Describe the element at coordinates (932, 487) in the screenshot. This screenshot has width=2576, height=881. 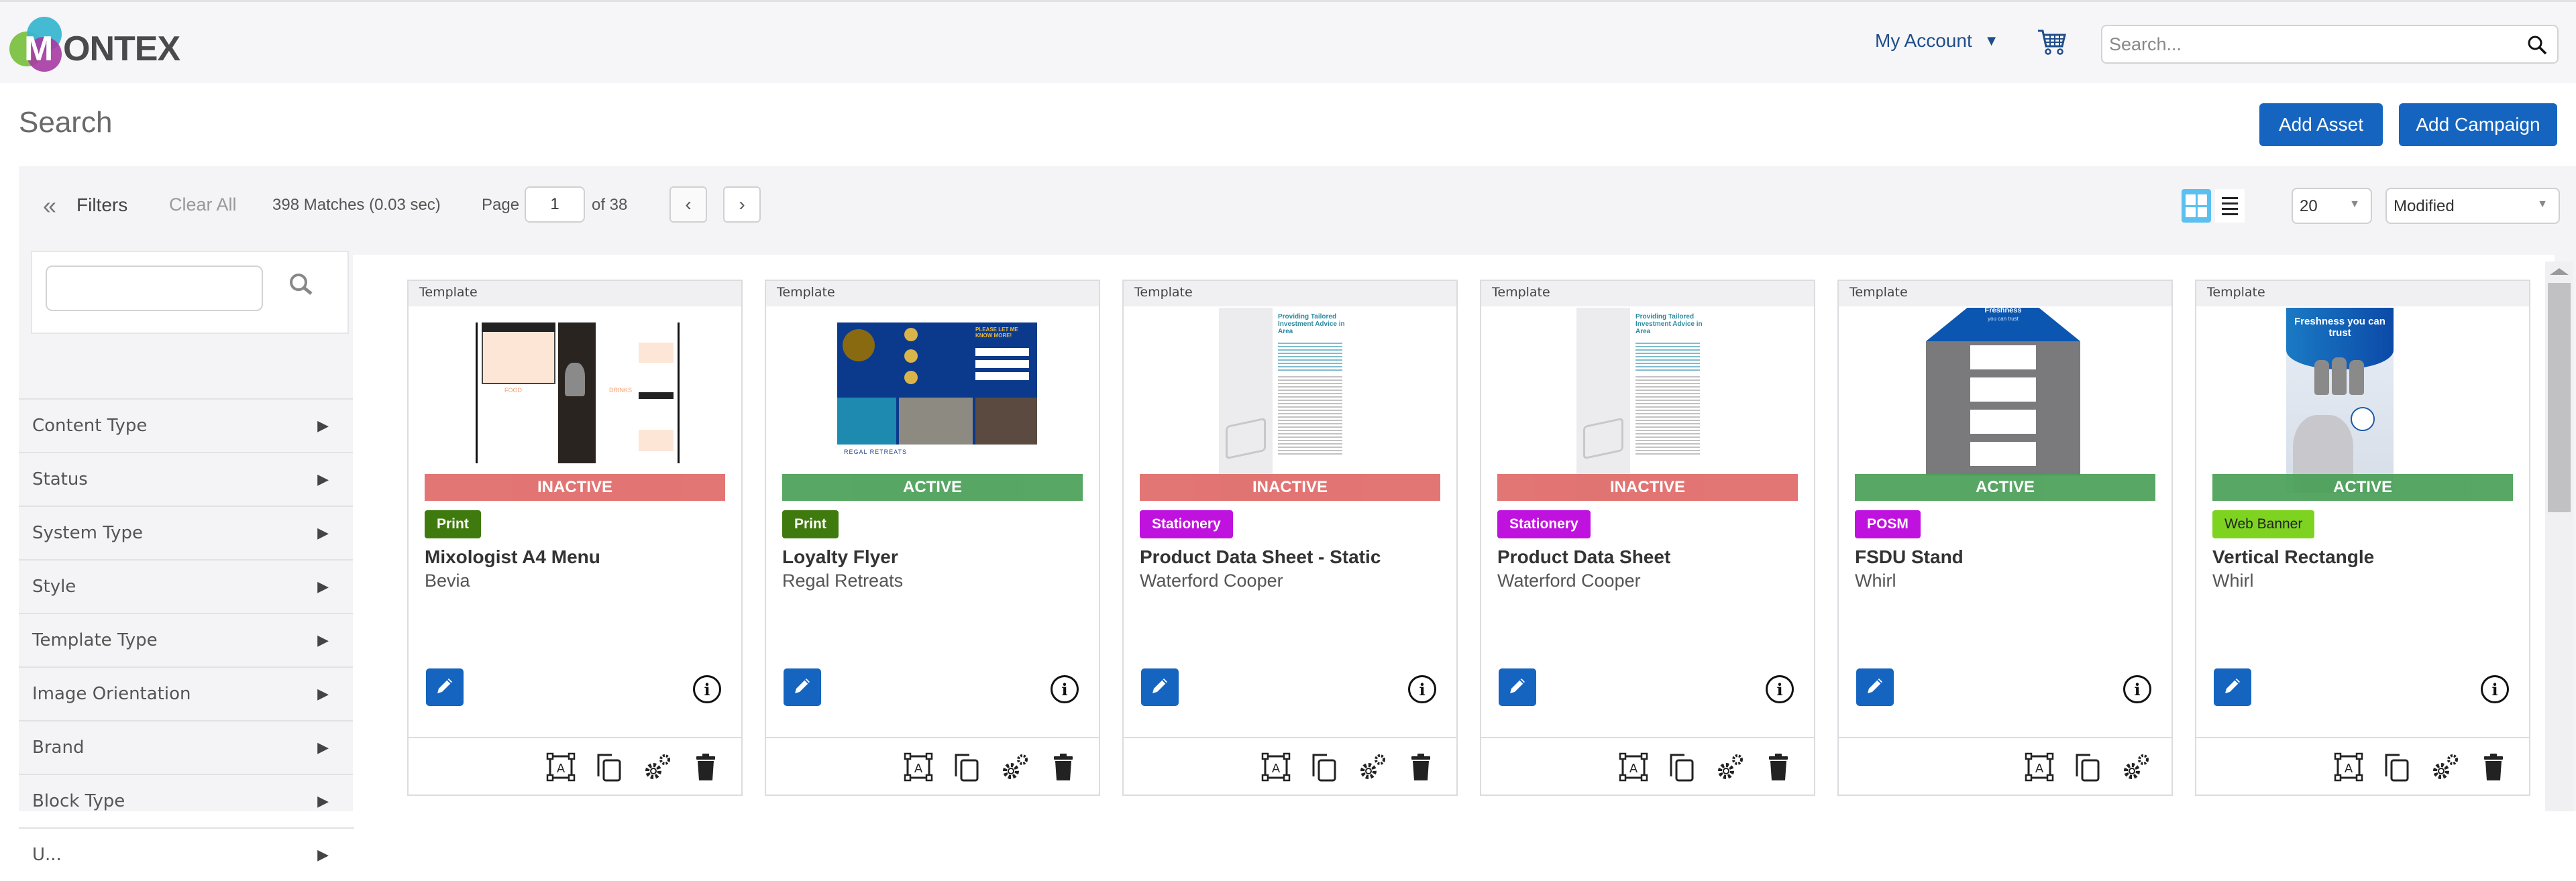
I see `status-banner: ACTIVE` at that location.